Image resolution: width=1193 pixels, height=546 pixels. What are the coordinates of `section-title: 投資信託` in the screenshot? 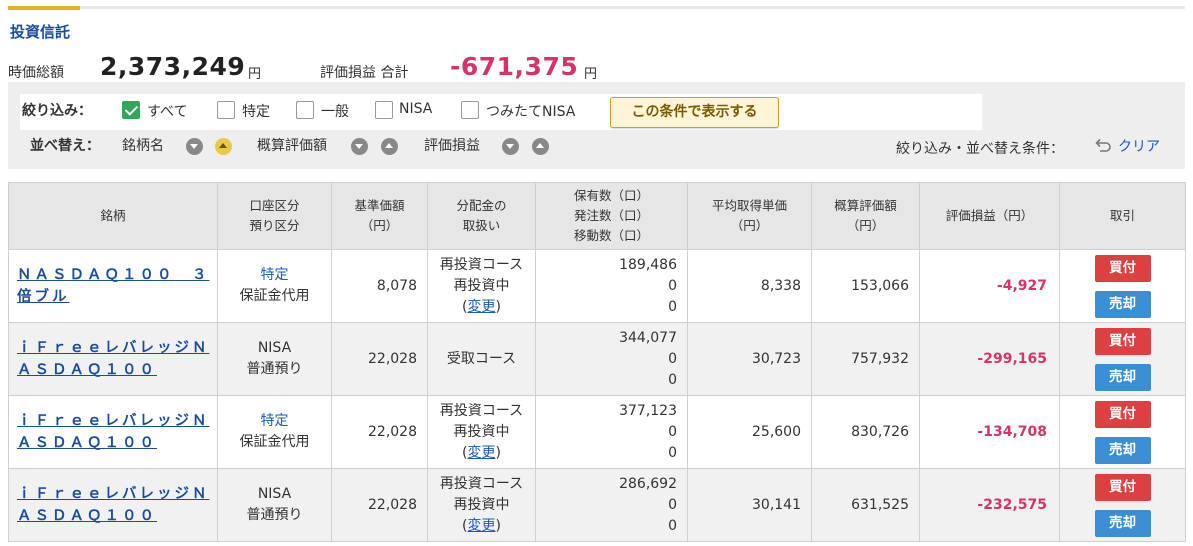 It's located at (40, 32).